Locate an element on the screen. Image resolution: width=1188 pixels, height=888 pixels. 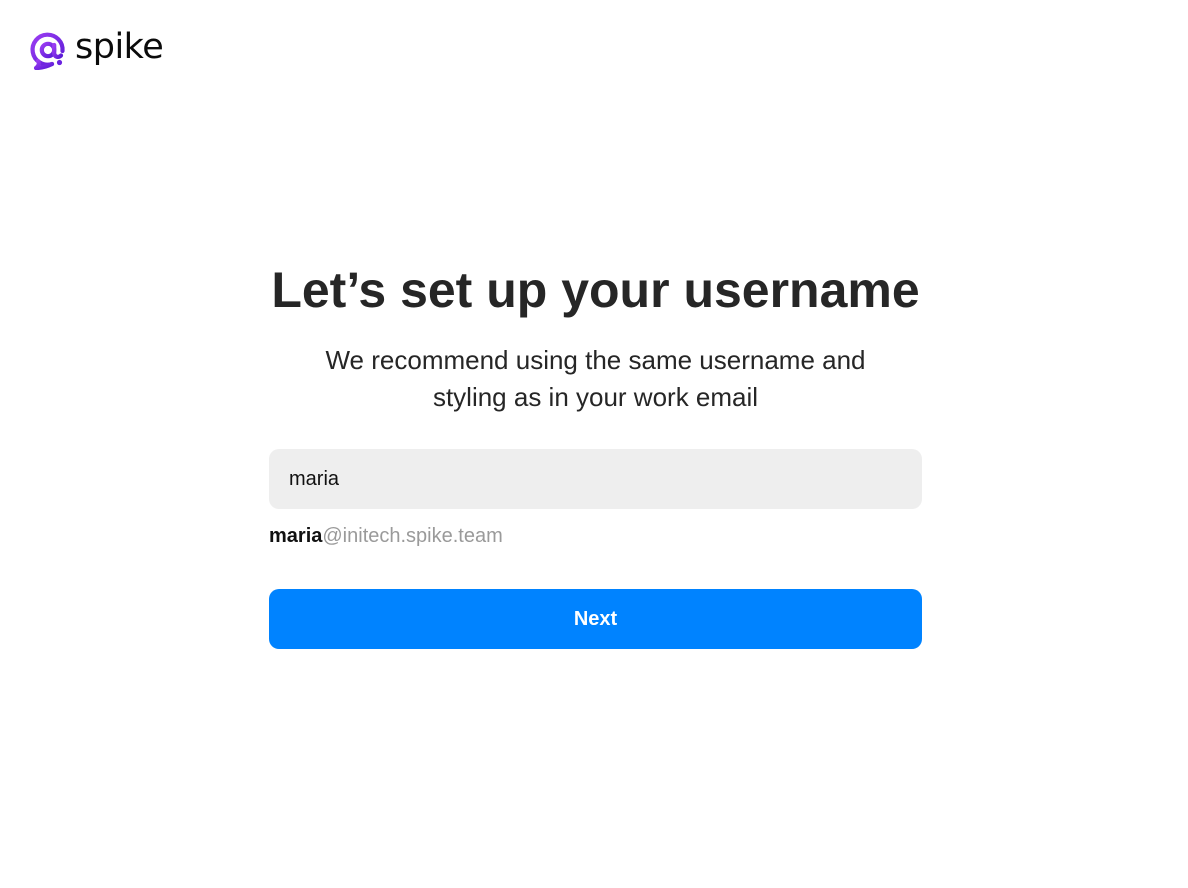
brand-name: spike is located at coordinates (119, 47).